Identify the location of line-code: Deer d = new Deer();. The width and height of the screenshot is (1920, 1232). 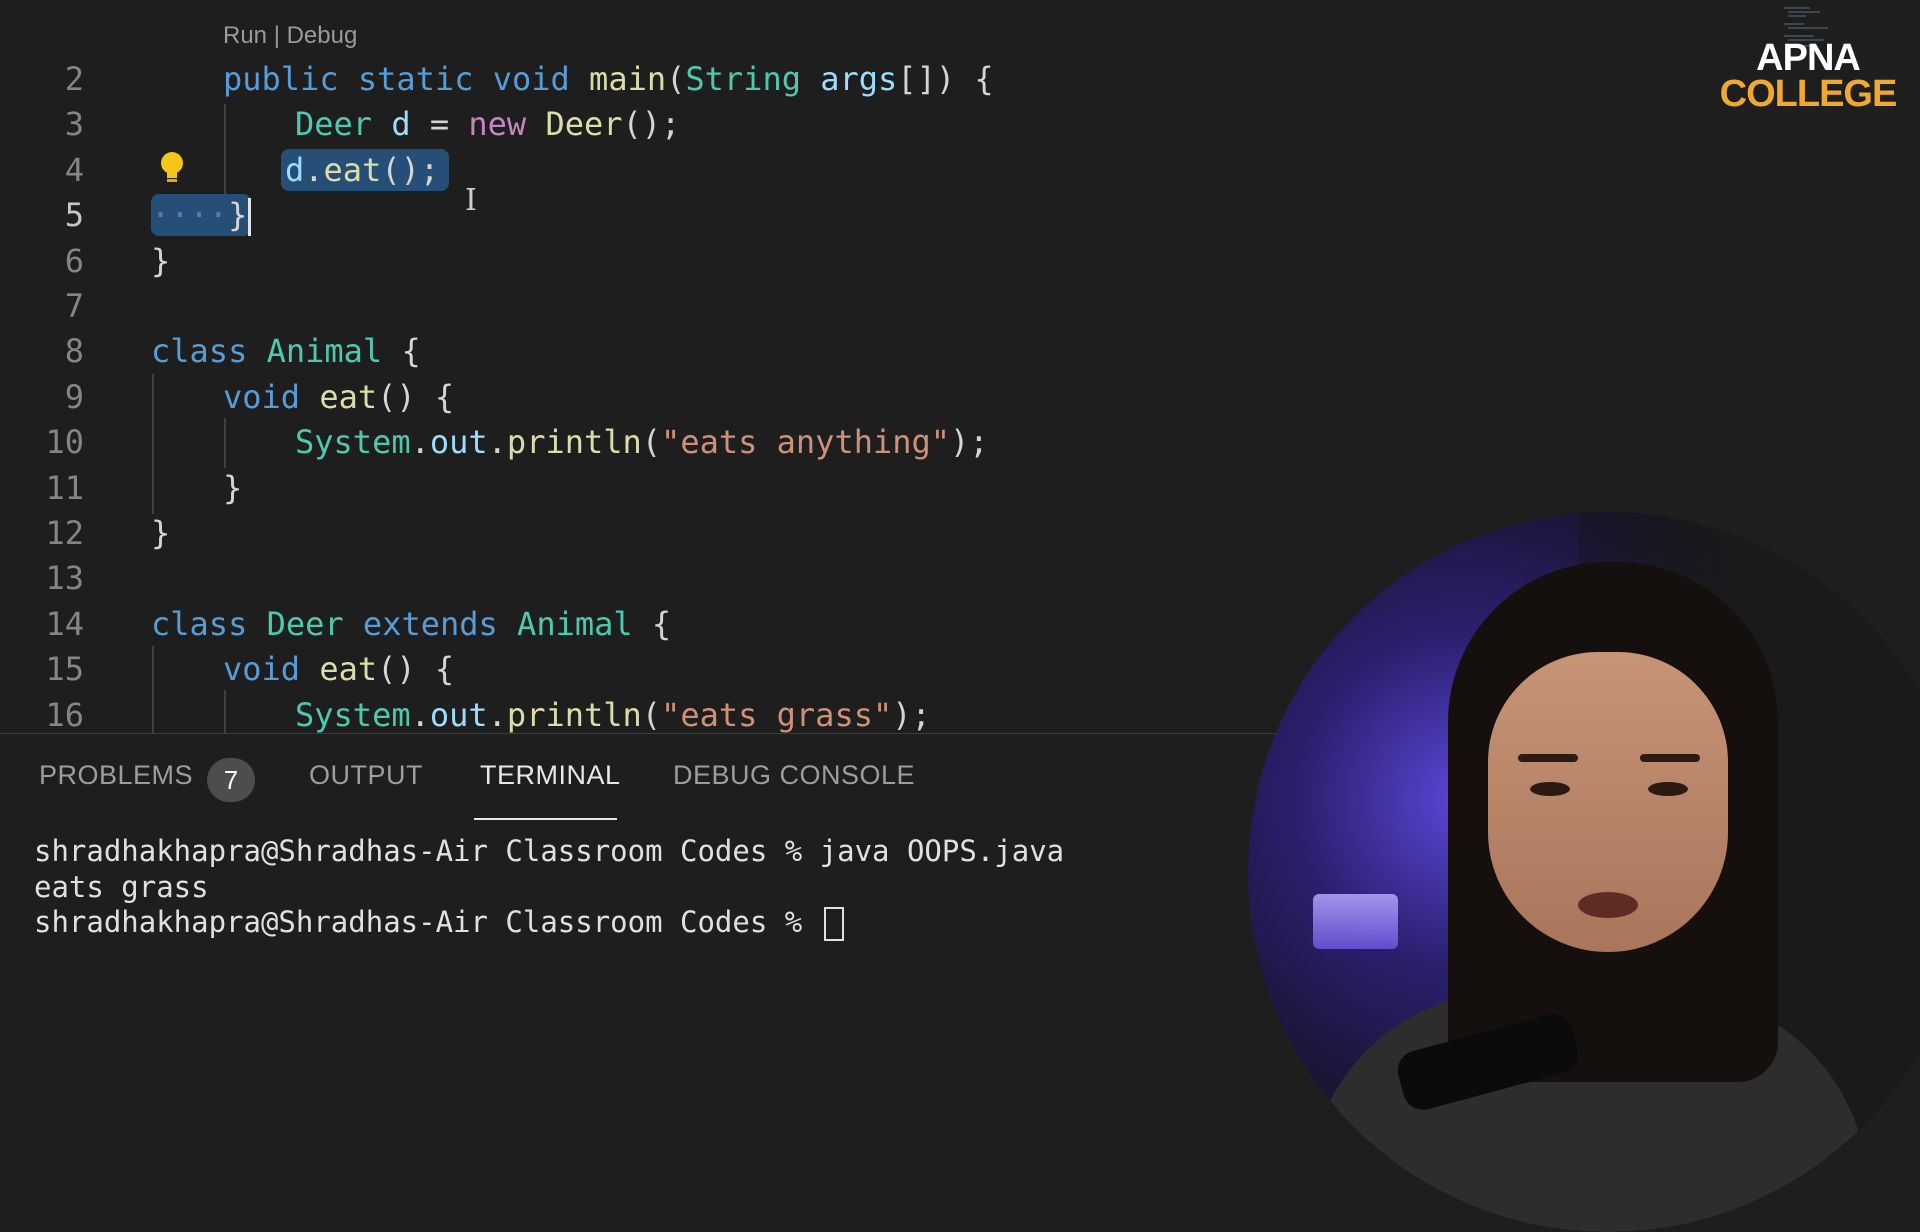
(487, 124).